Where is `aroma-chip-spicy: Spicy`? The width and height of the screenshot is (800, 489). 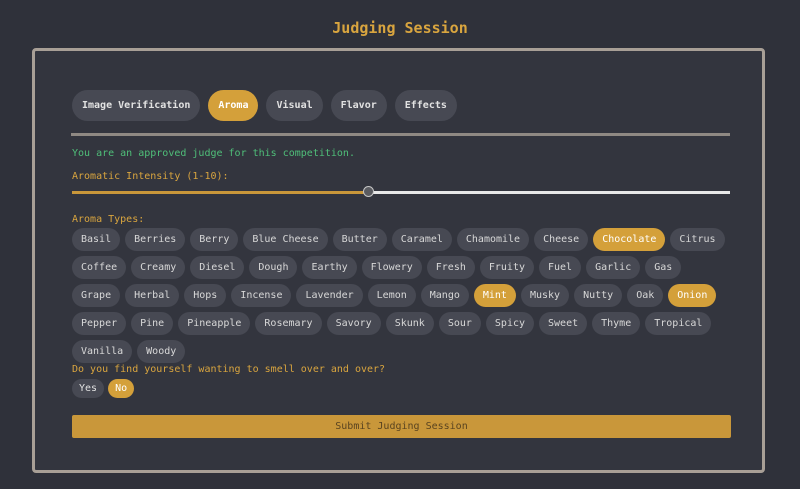 aroma-chip-spicy: Spicy is located at coordinates (510, 323).